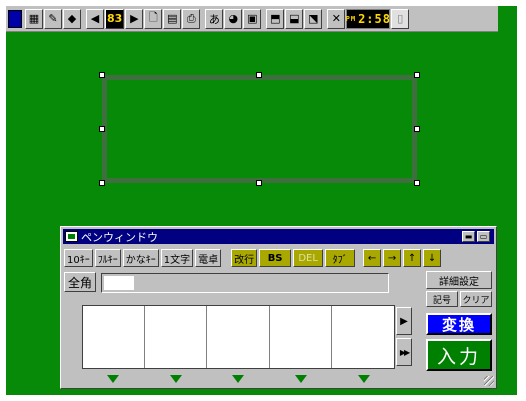  I want to click on clear-button: クリア, so click(476, 299).